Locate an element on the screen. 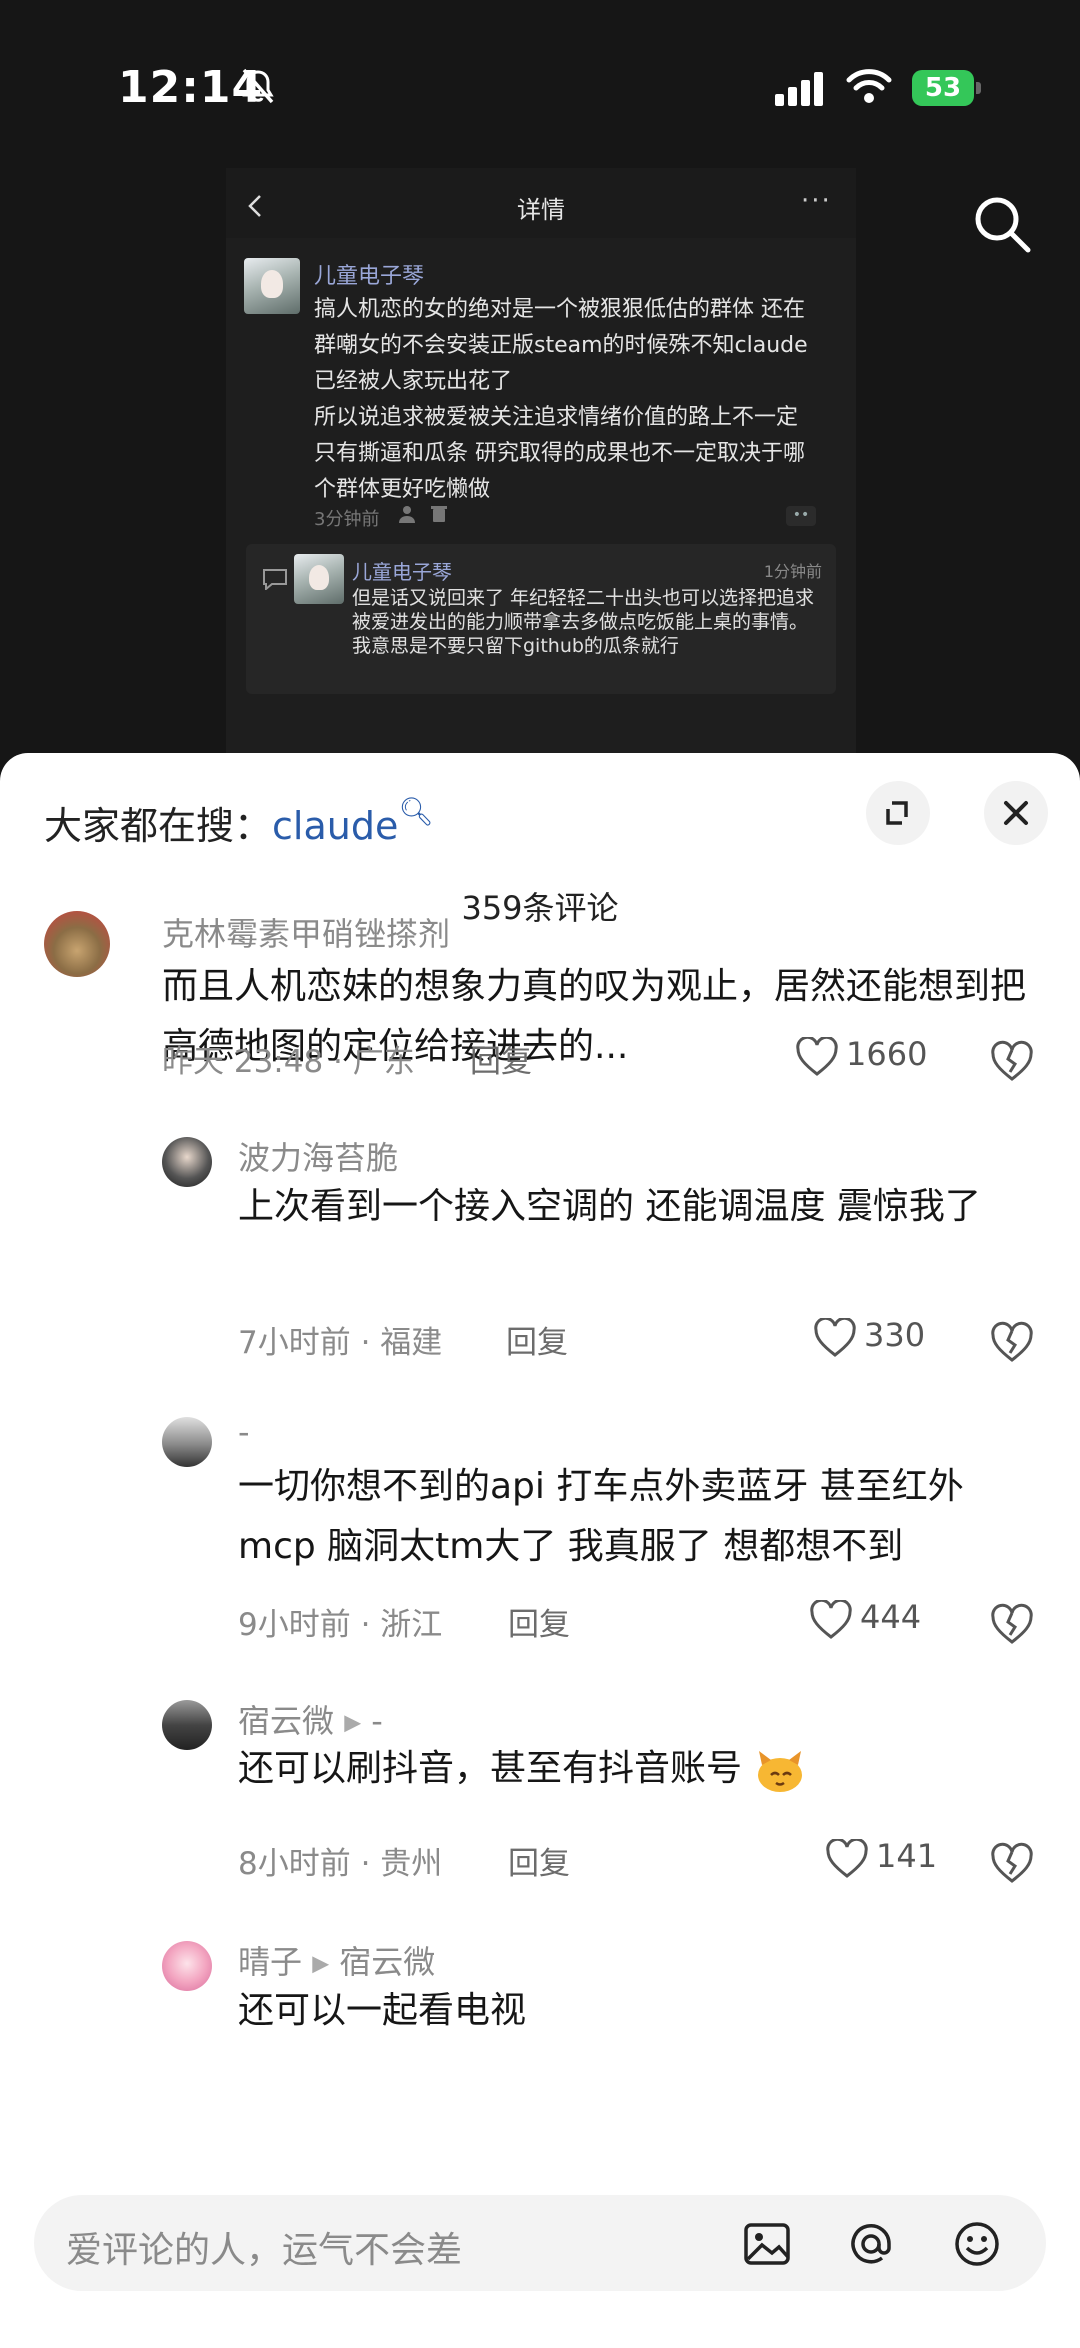  comment-text-body: 还可以刷抖音，甚至有抖音账号 is located at coordinates (490, 1768).